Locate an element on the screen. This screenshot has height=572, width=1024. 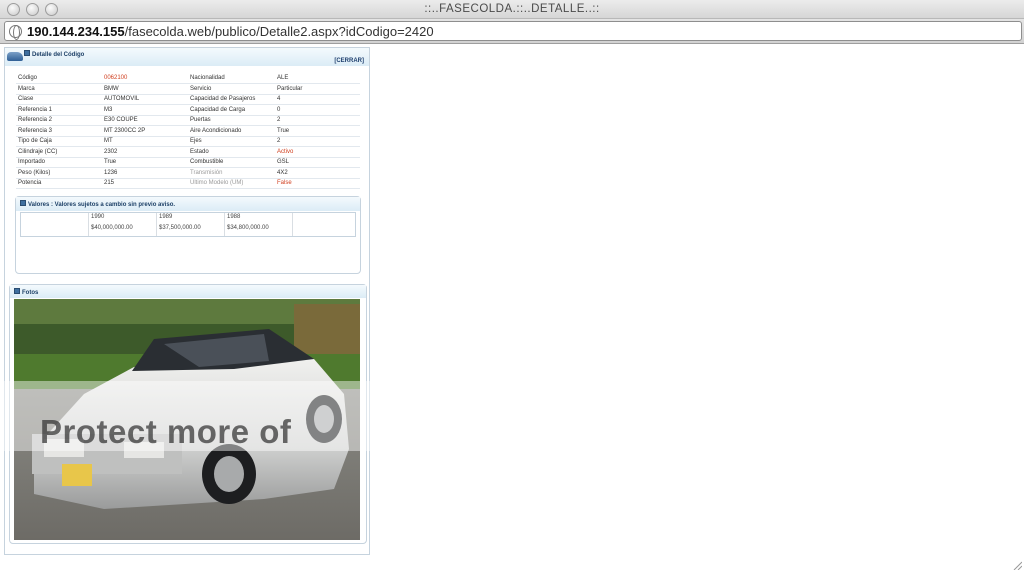
window-titlebar: ::..FASECOLDA.::..DETALLE..:: is located at coordinates (512, 9).